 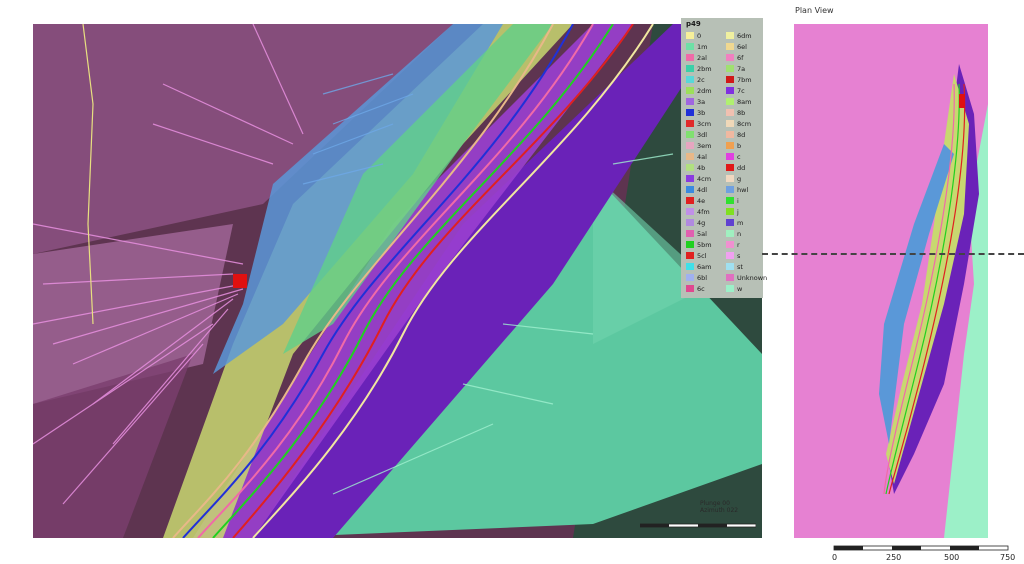 What do you see at coordinates (702, 156) in the screenshot?
I see `legend-label: 4al` at bounding box center [702, 156].